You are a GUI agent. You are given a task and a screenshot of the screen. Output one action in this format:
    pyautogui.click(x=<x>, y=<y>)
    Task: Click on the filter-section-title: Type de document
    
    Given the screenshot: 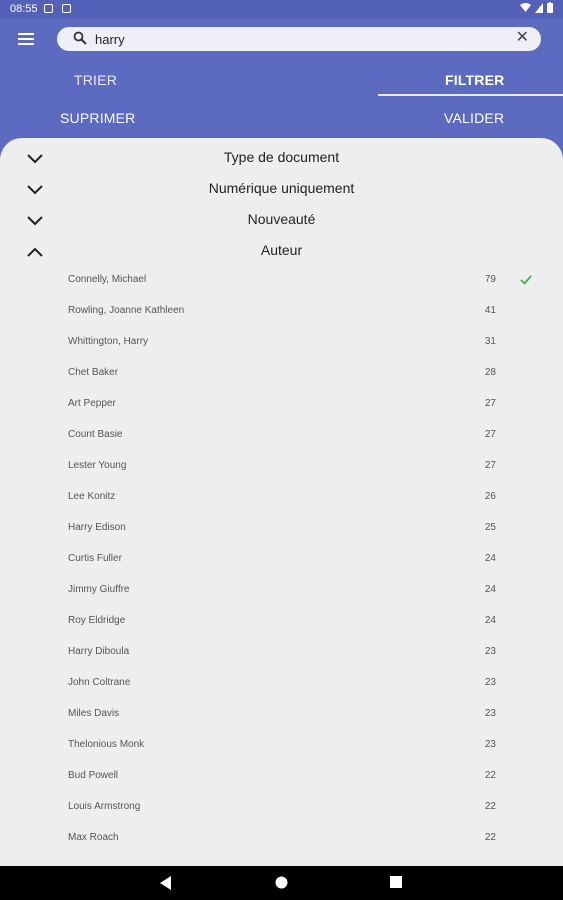 What is the action you would take?
    pyautogui.click(x=281, y=157)
    